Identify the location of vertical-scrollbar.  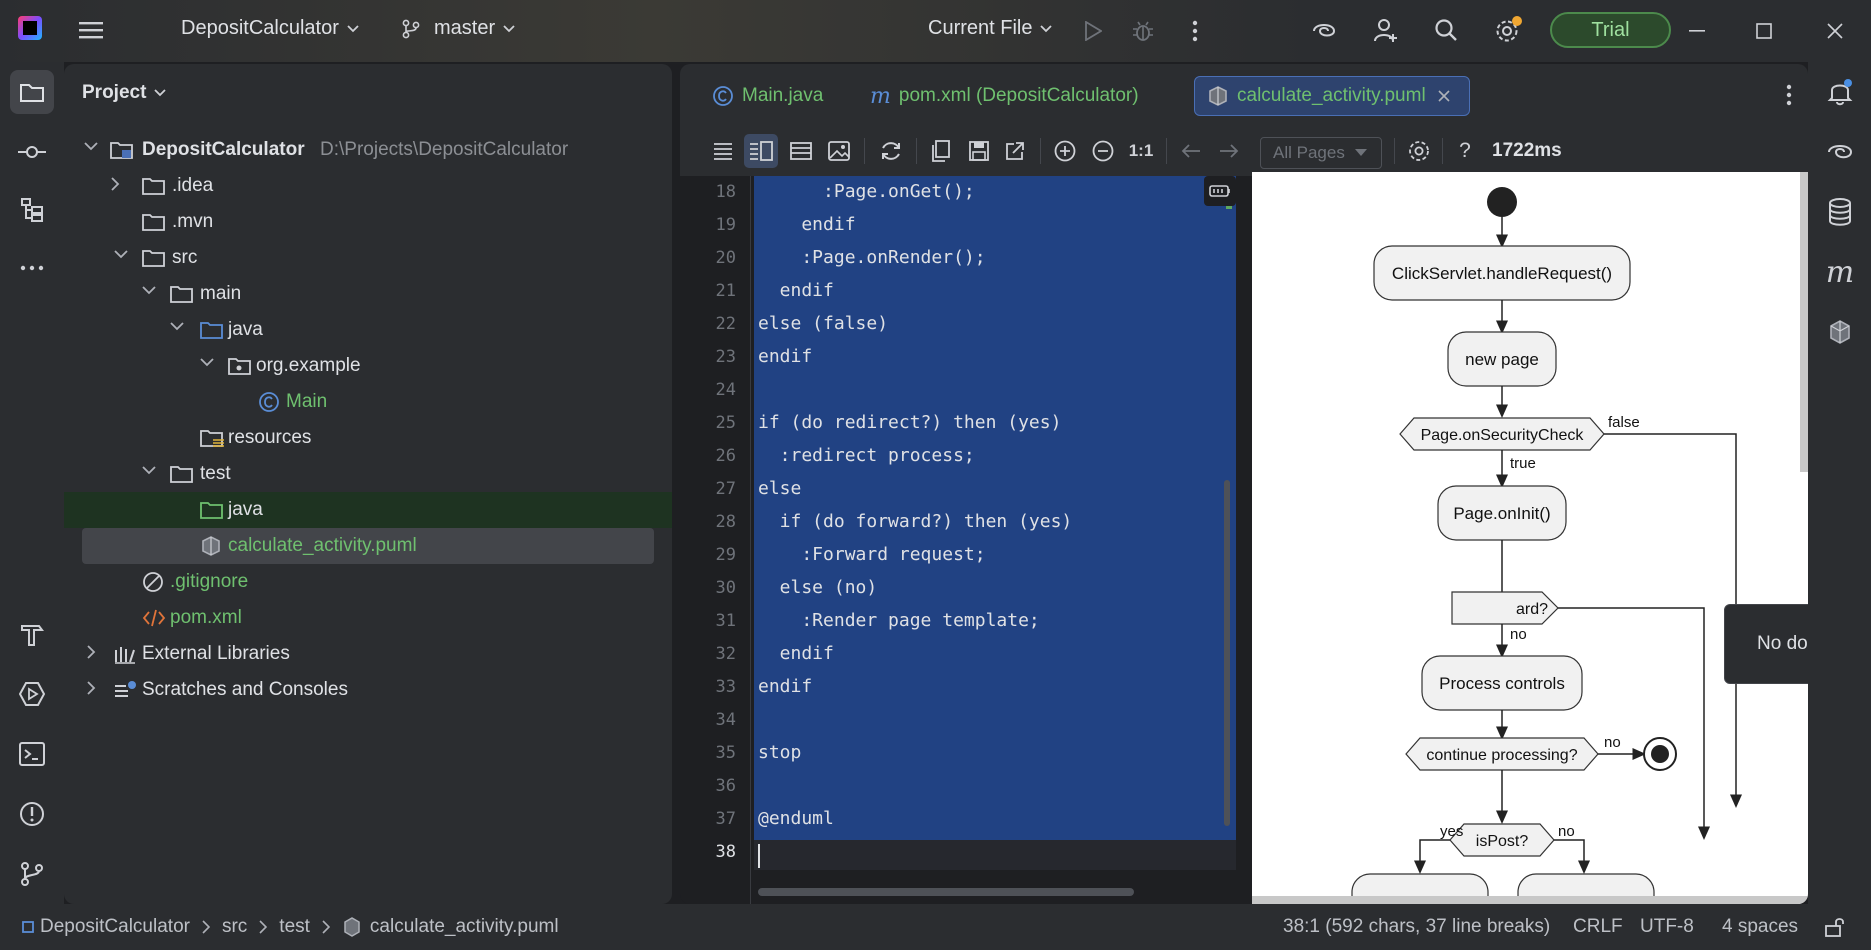
(1227, 653).